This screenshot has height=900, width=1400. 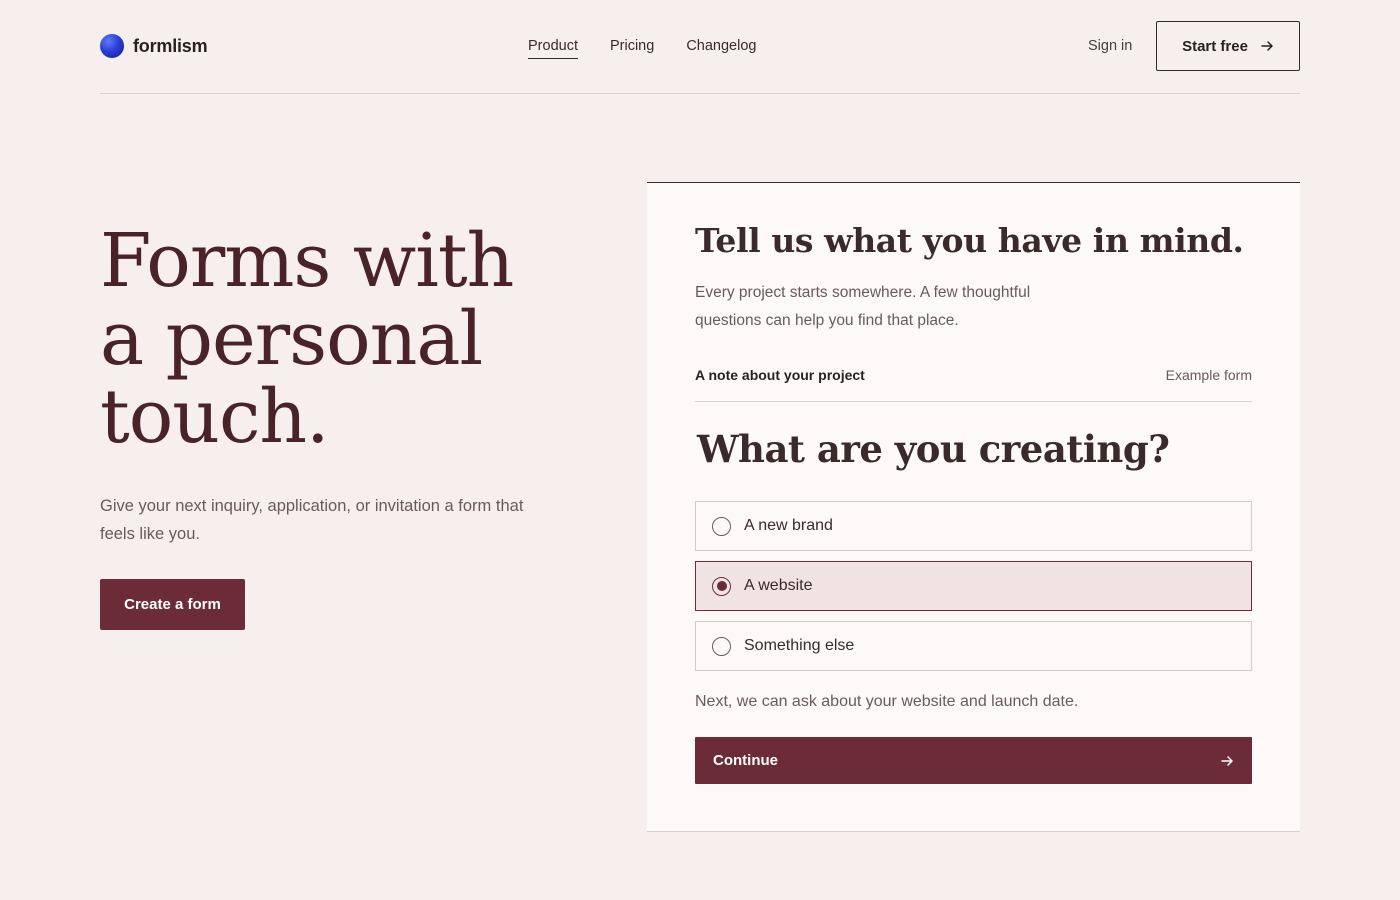 What do you see at coordinates (778, 585) in the screenshot?
I see `option-label: A website` at bounding box center [778, 585].